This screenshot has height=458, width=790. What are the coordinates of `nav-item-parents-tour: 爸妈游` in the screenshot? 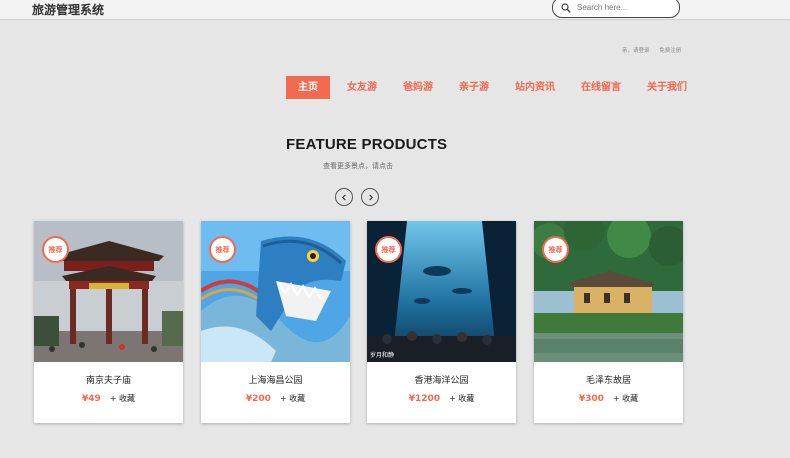 It's located at (418, 87).